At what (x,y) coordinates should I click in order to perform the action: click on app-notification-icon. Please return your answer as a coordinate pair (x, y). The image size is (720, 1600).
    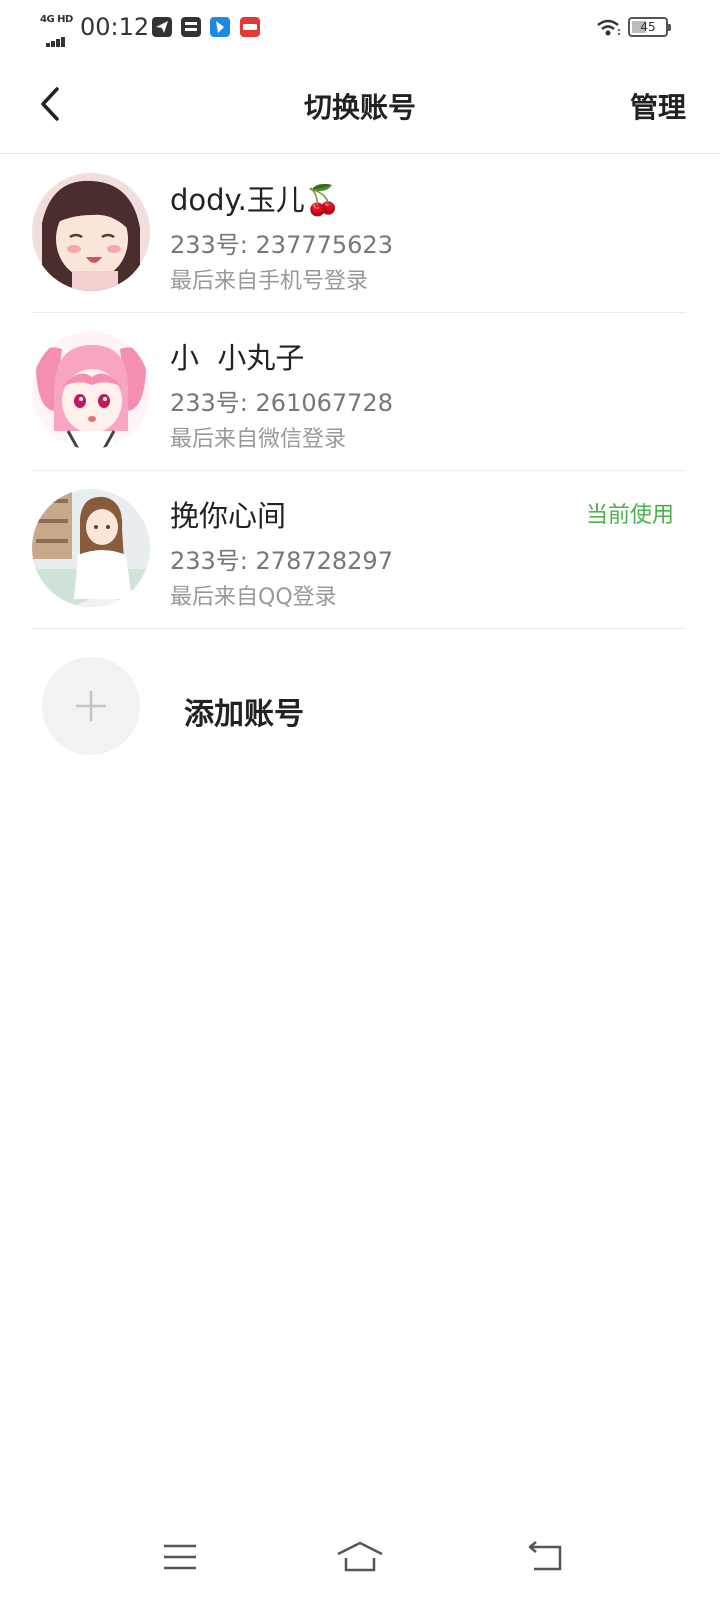
    Looking at the image, I should click on (220, 27).